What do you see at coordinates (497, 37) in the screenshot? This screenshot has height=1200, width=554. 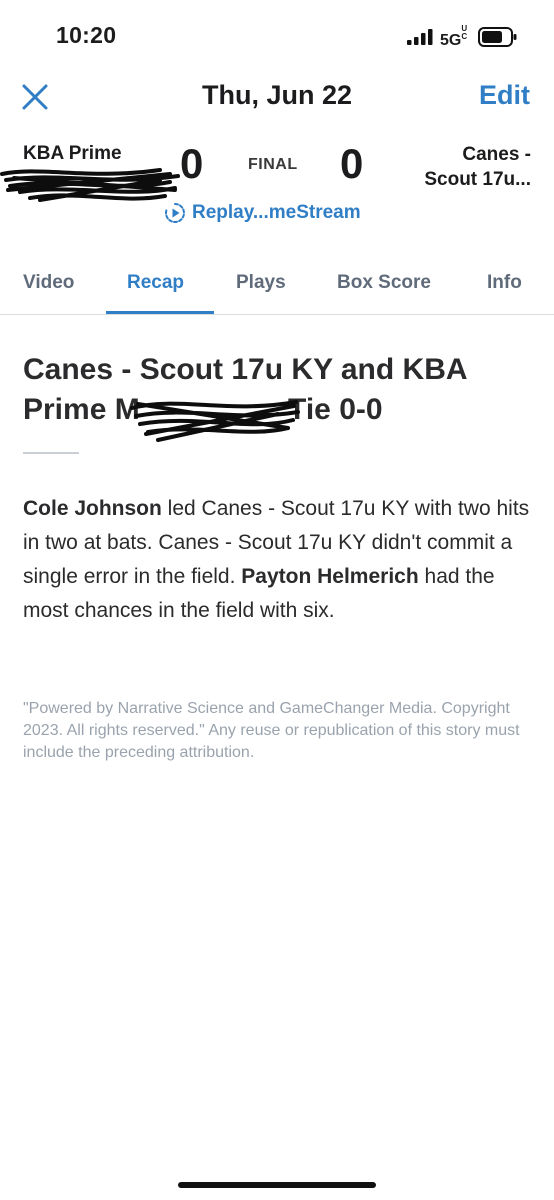 I see `battery-icon` at bounding box center [497, 37].